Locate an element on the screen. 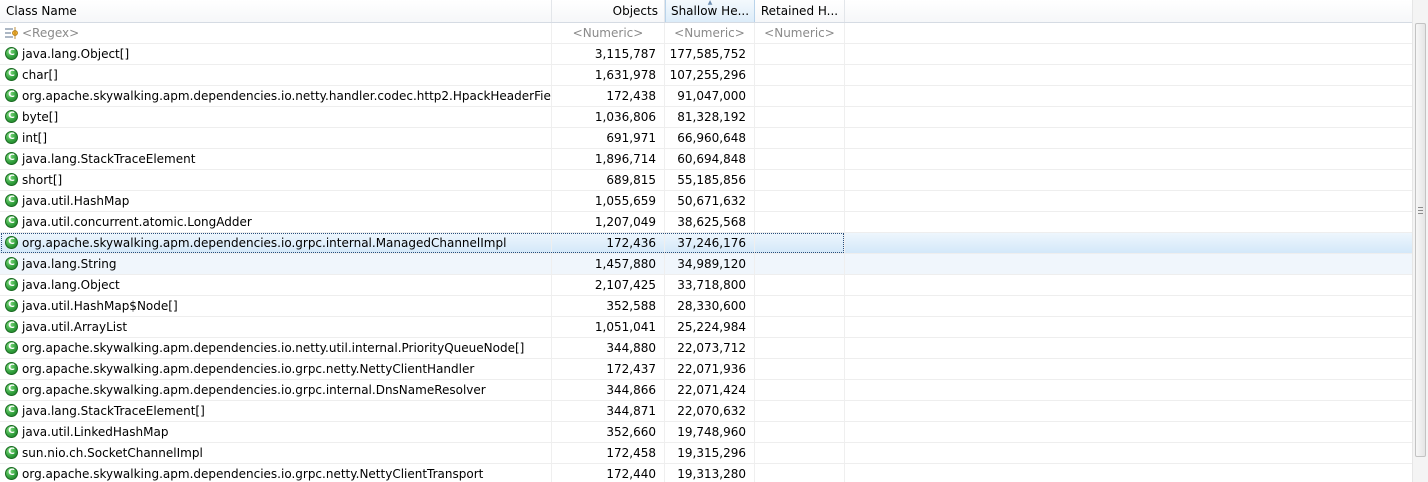 Image resolution: width=1428 pixels, height=482 pixels. objects-cell: 1,051,041 is located at coordinates (608, 327).